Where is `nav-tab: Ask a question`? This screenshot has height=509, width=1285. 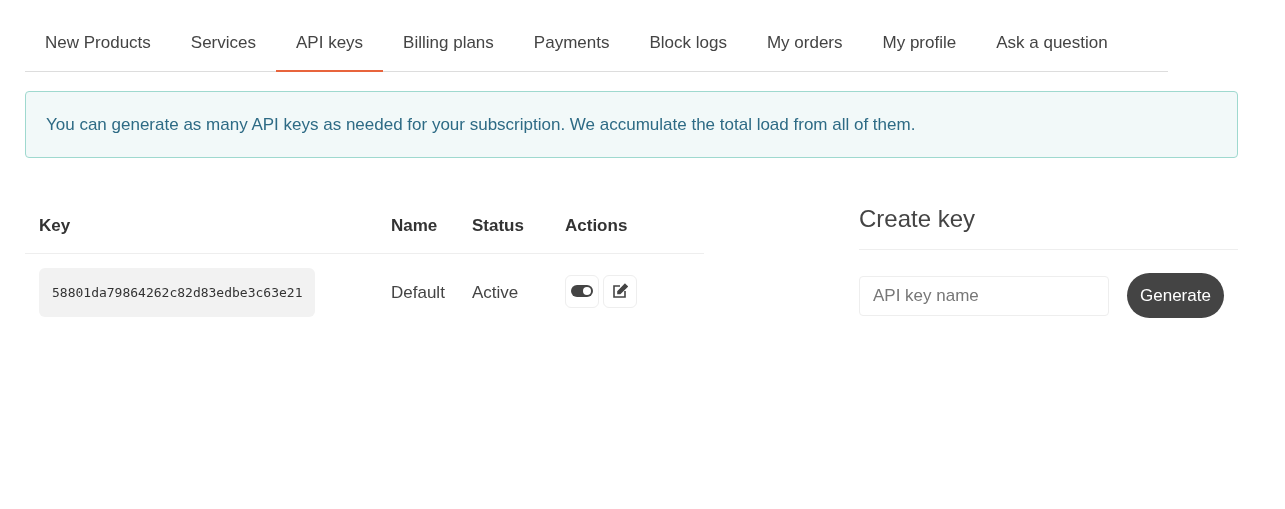 nav-tab: Ask a question is located at coordinates (1052, 46).